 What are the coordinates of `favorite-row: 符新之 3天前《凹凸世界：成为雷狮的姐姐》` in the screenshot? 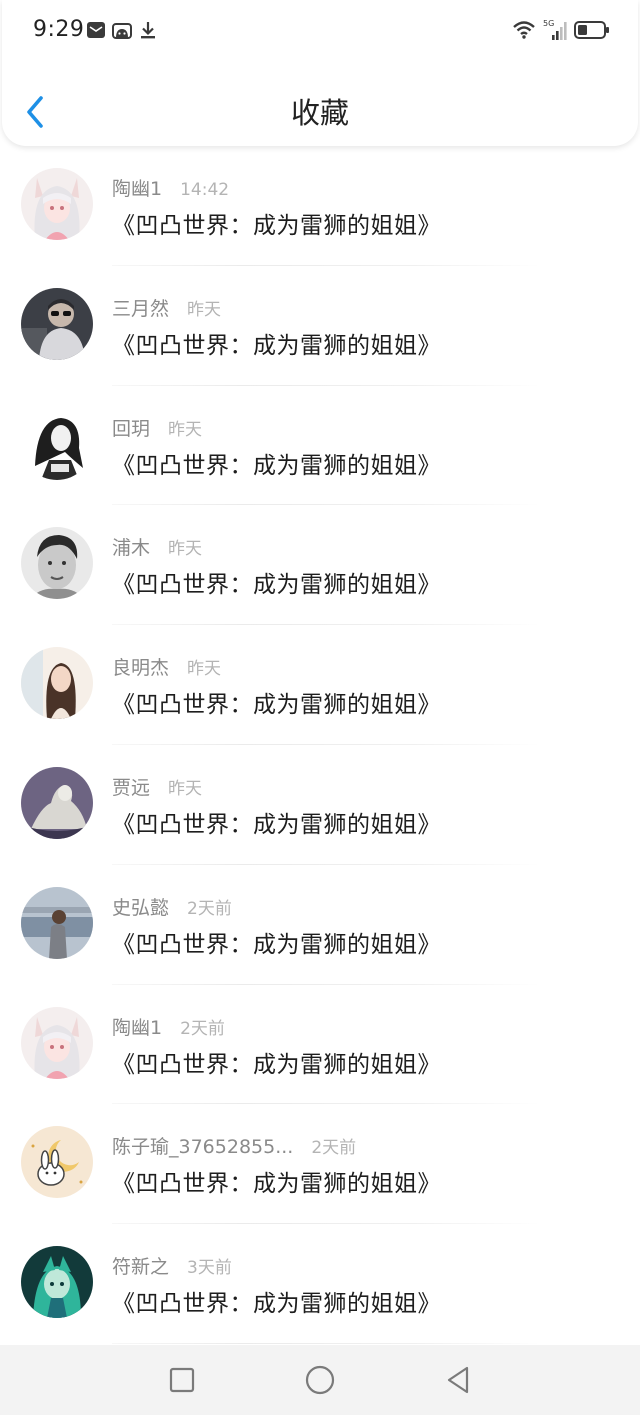 It's located at (320, 1284).